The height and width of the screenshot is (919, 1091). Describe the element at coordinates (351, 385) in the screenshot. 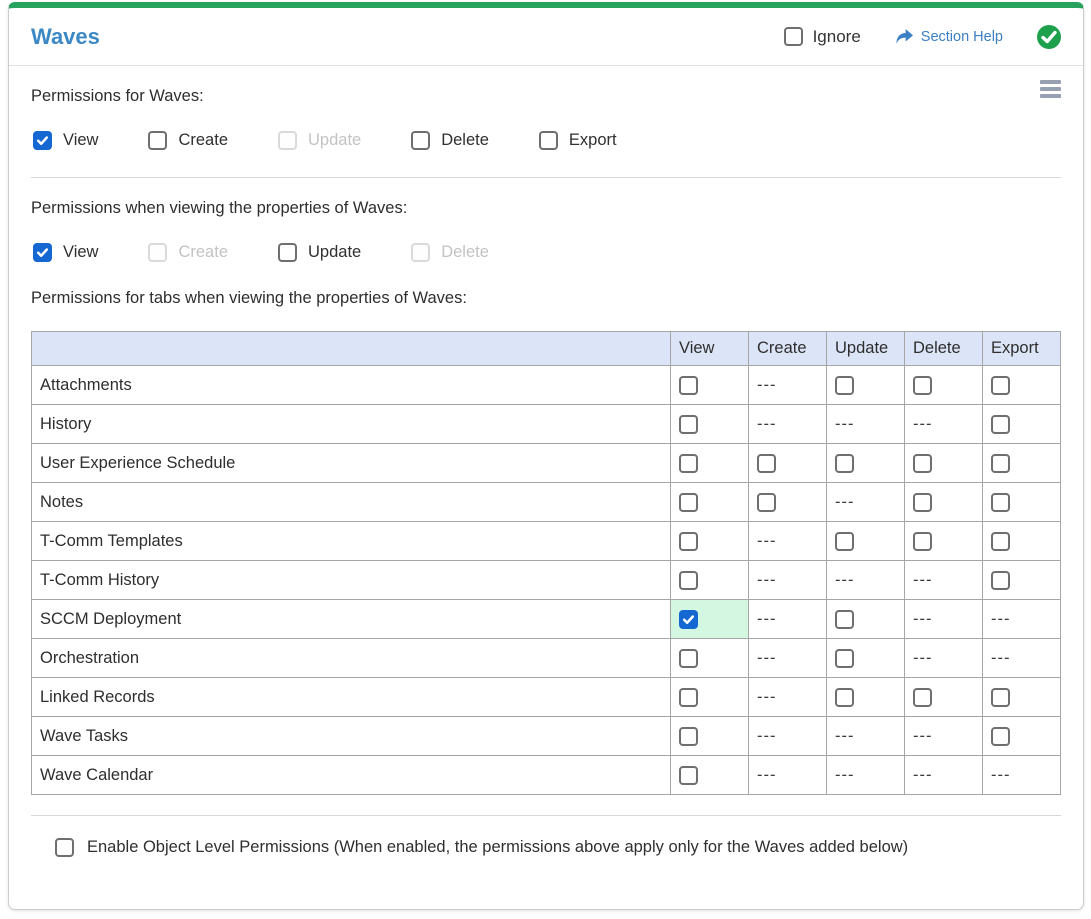

I see `tab-name-cell: Attachments` at that location.